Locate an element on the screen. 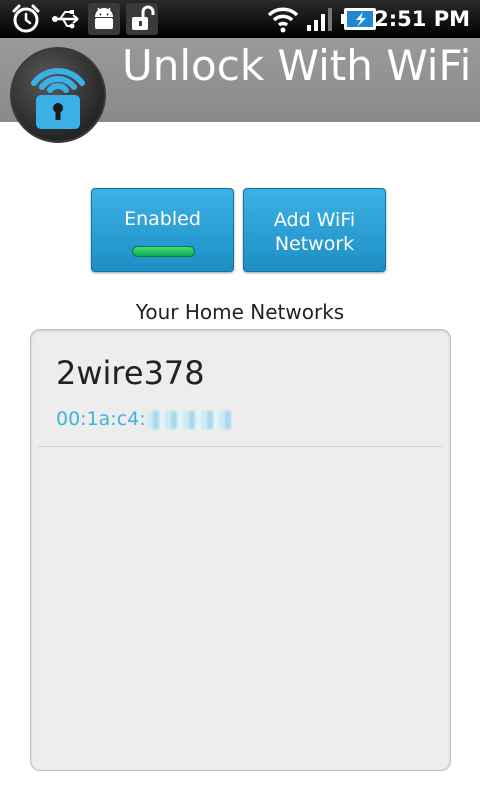  add-wifi-network-label: Add WiFi Network is located at coordinates (314, 232).